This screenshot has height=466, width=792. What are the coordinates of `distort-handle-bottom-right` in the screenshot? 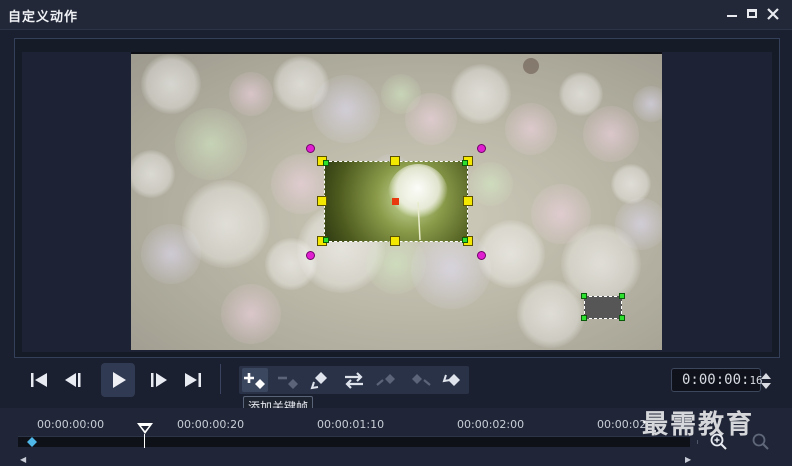 It's located at (465, 240).